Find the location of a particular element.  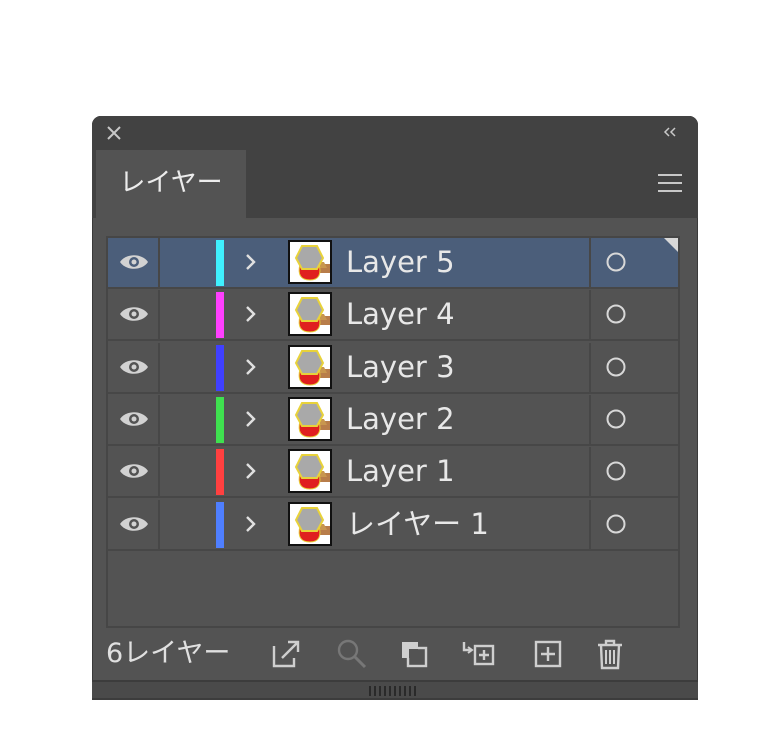

resize-bar is located at coordinates (395, 690).